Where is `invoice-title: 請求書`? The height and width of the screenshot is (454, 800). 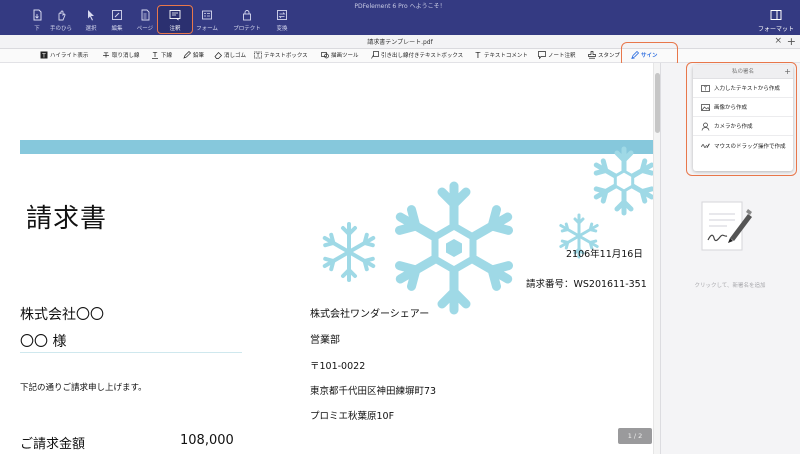 invoice-title: 請求書 is located at coordinates (67, 219).